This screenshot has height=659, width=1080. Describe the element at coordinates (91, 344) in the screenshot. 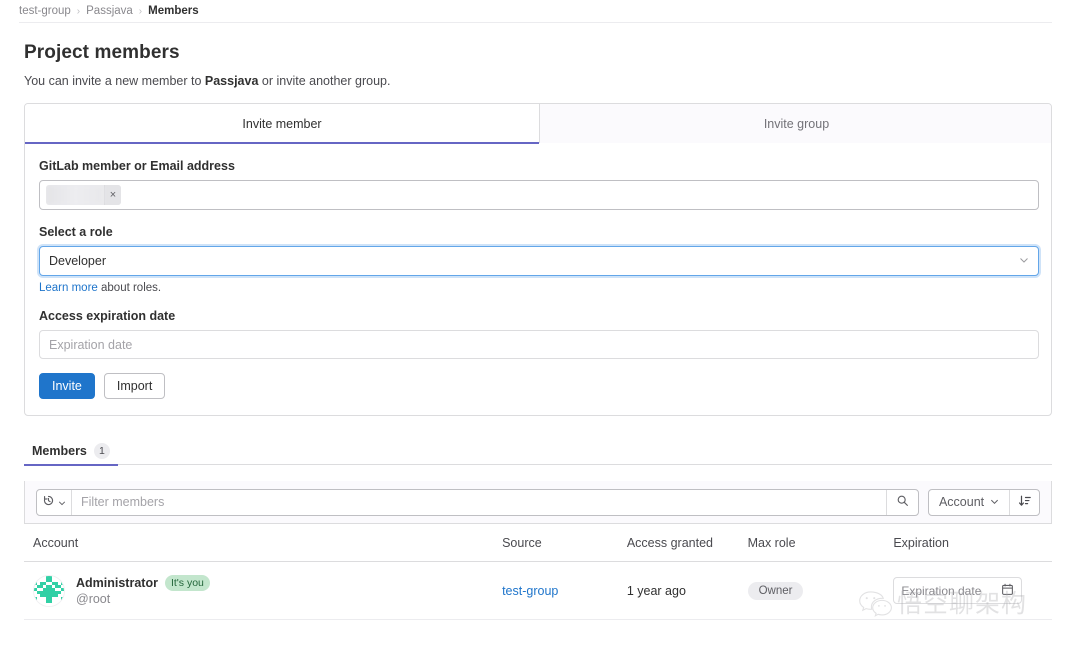

I see `expiration-date-placeholder: Expiration date` at that location.